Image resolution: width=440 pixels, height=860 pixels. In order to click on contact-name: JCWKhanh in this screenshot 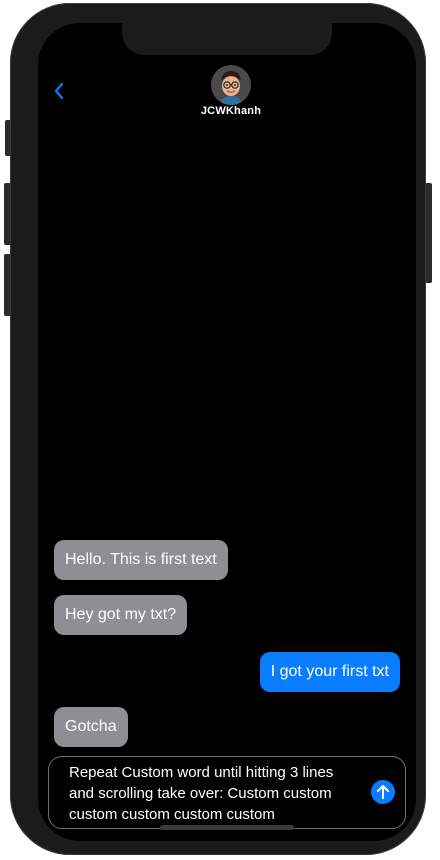, I will do `click(231, 111)`.